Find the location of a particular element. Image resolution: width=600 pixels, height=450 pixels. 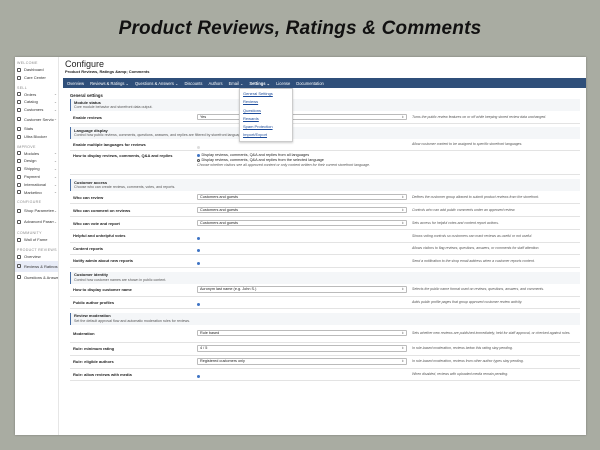

setting-label: How to display customer name is located at coordinates (102, 289).